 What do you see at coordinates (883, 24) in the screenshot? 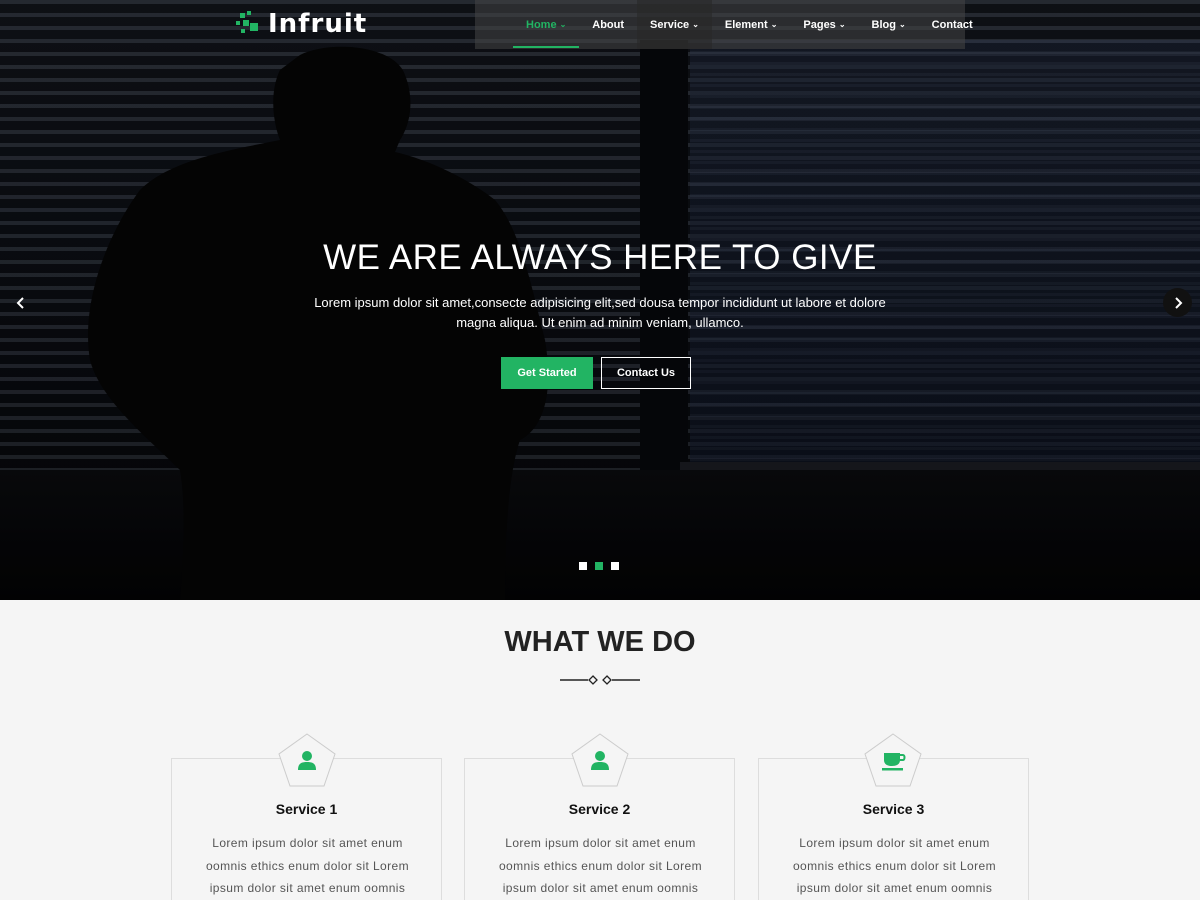
I see `nav-item-label: Blog` at bounding box center [883, 24].